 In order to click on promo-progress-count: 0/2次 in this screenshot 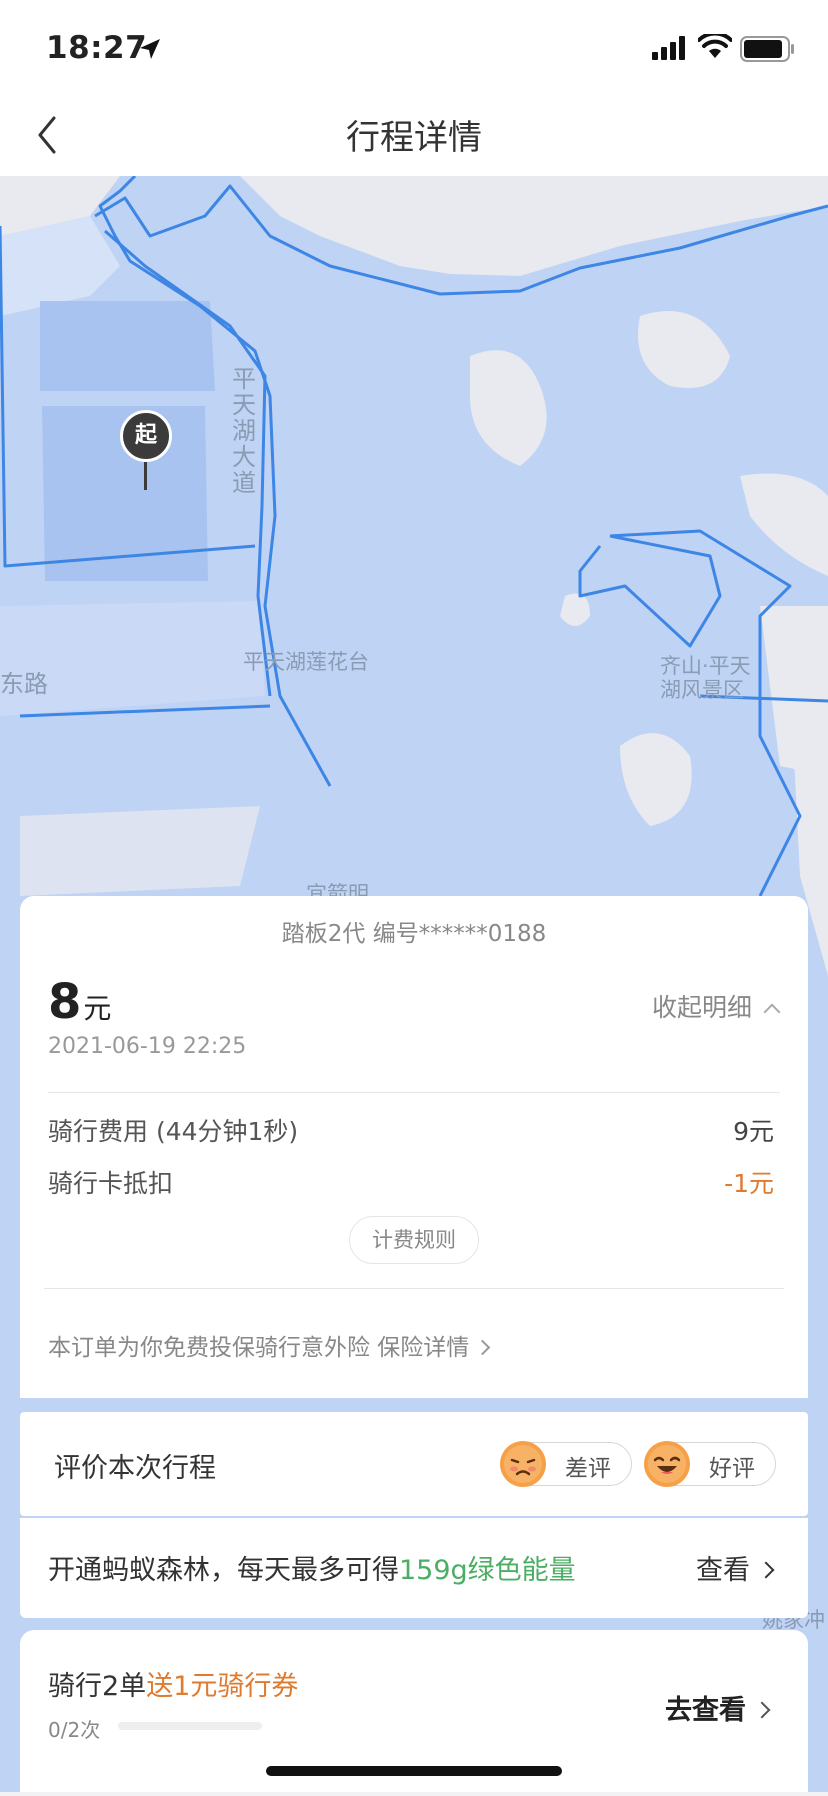, I will do `click(74, 1730)`.